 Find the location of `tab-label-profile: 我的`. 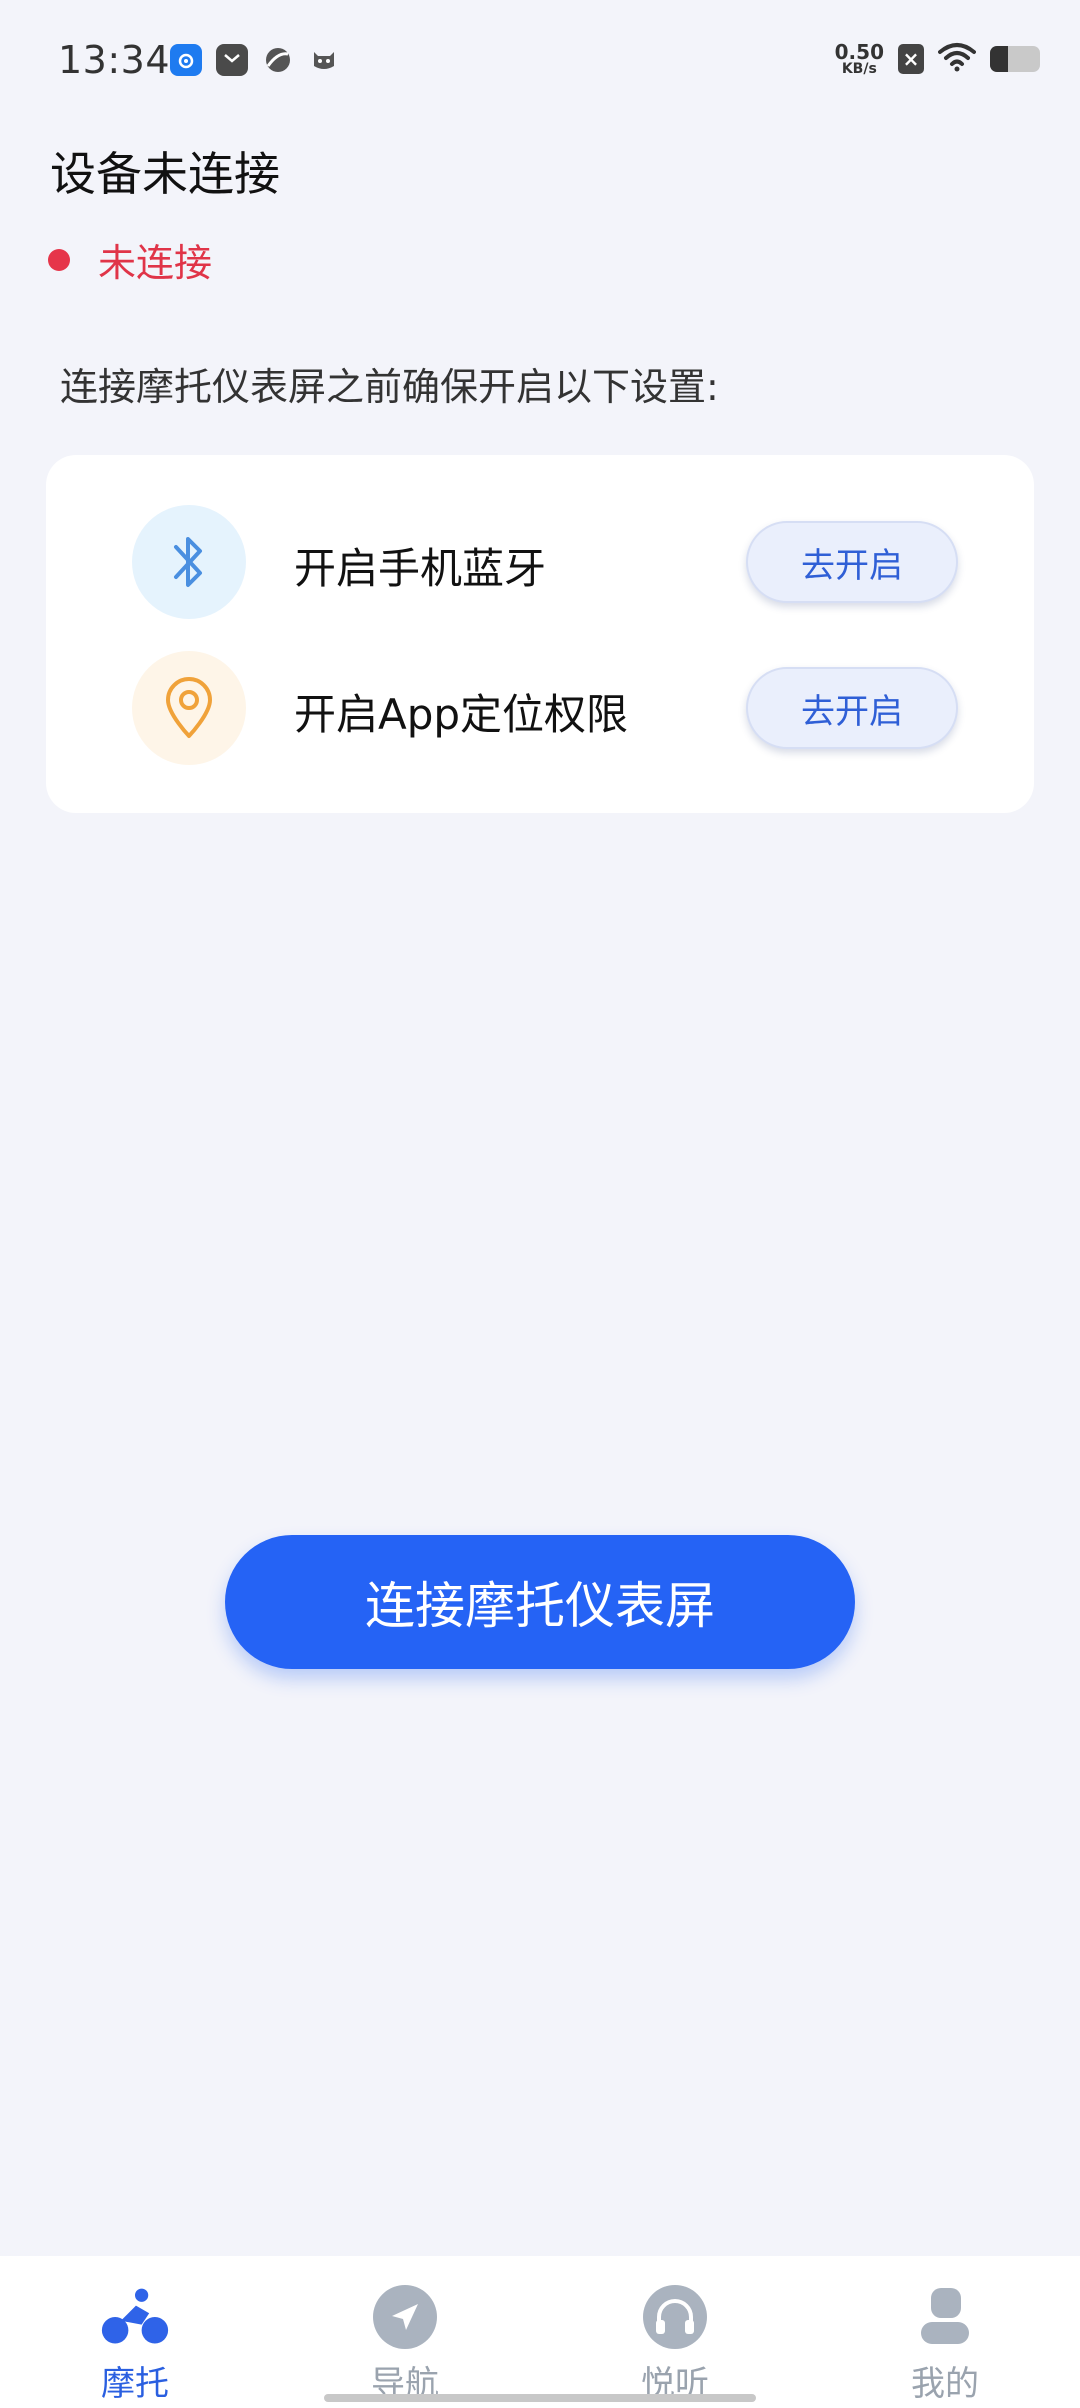

tab-label-profile: 我的 is located at coordinates (945, 2384).